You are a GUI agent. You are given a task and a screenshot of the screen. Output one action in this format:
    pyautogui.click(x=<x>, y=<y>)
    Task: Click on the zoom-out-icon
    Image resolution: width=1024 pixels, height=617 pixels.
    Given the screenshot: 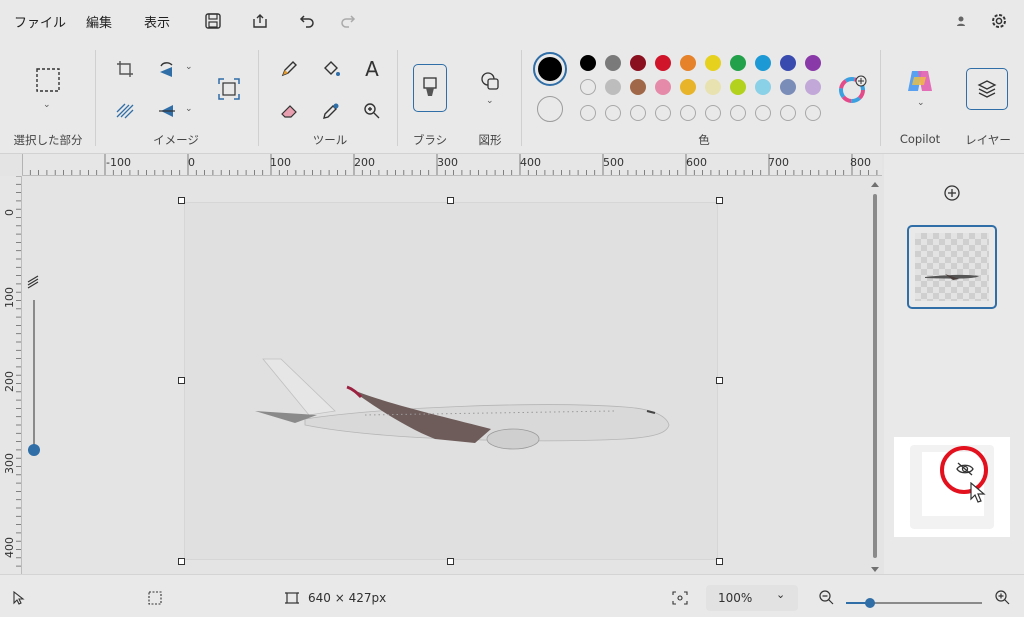 What is the action you would take?
    pyautogui.click(x=826, y=597)
    